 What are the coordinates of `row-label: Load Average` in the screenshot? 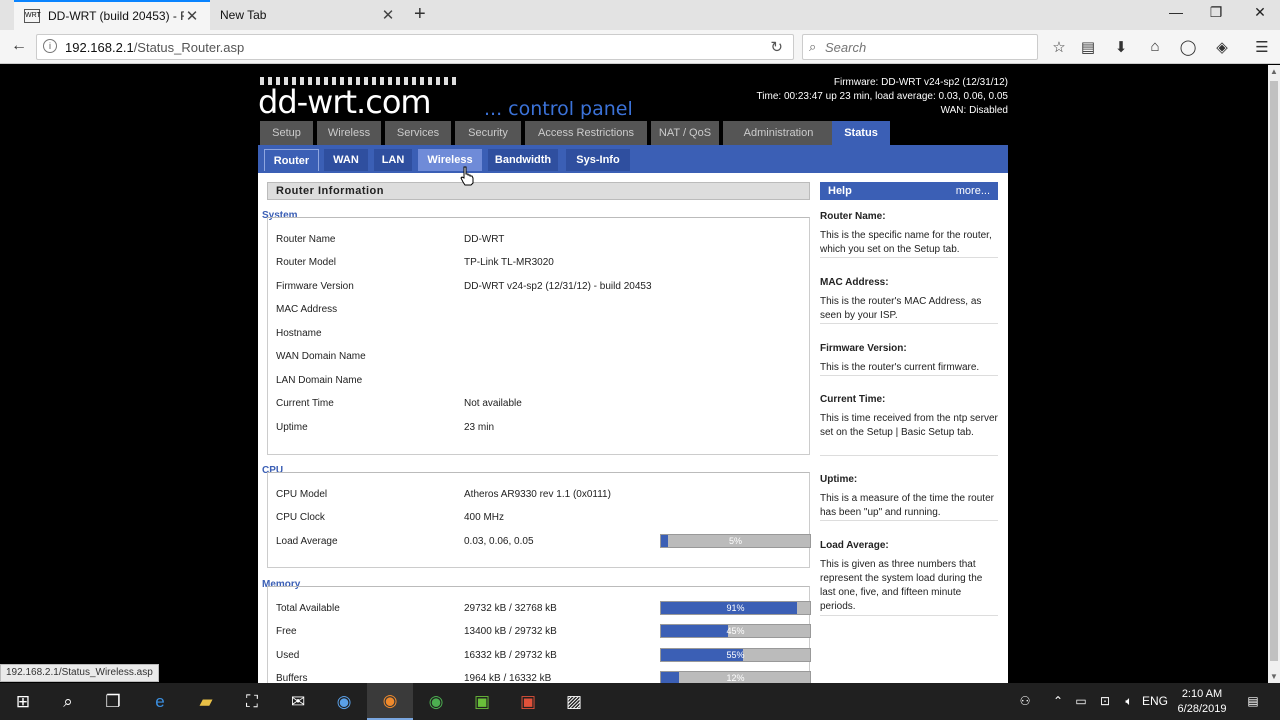 It's located at (307, 541).